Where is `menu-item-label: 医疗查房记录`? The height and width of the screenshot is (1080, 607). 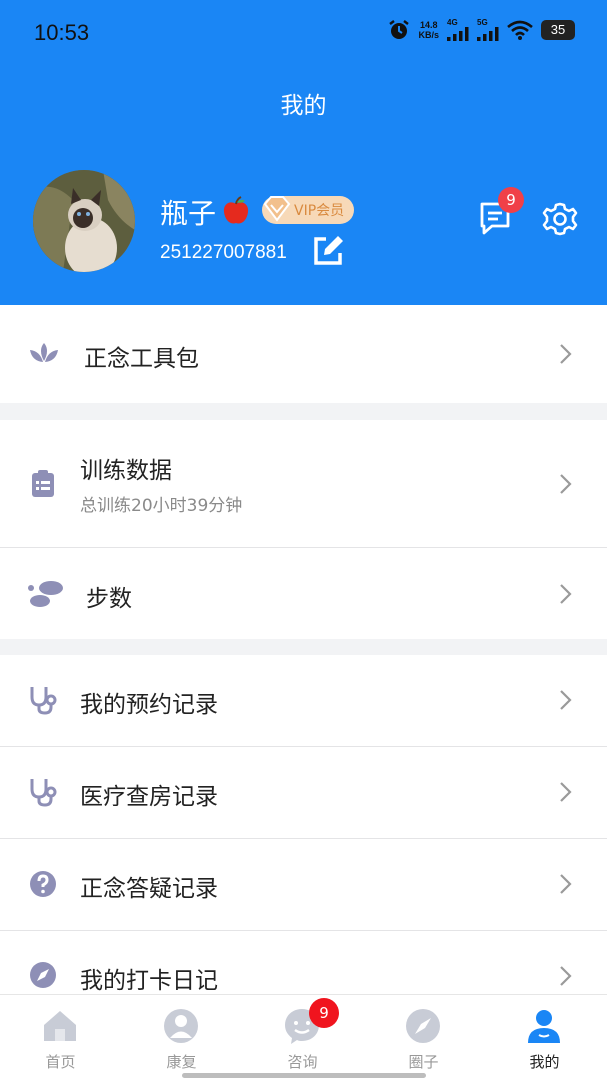
menu-item-label: 医疗查房记录 is located at coordinates (149, 797).